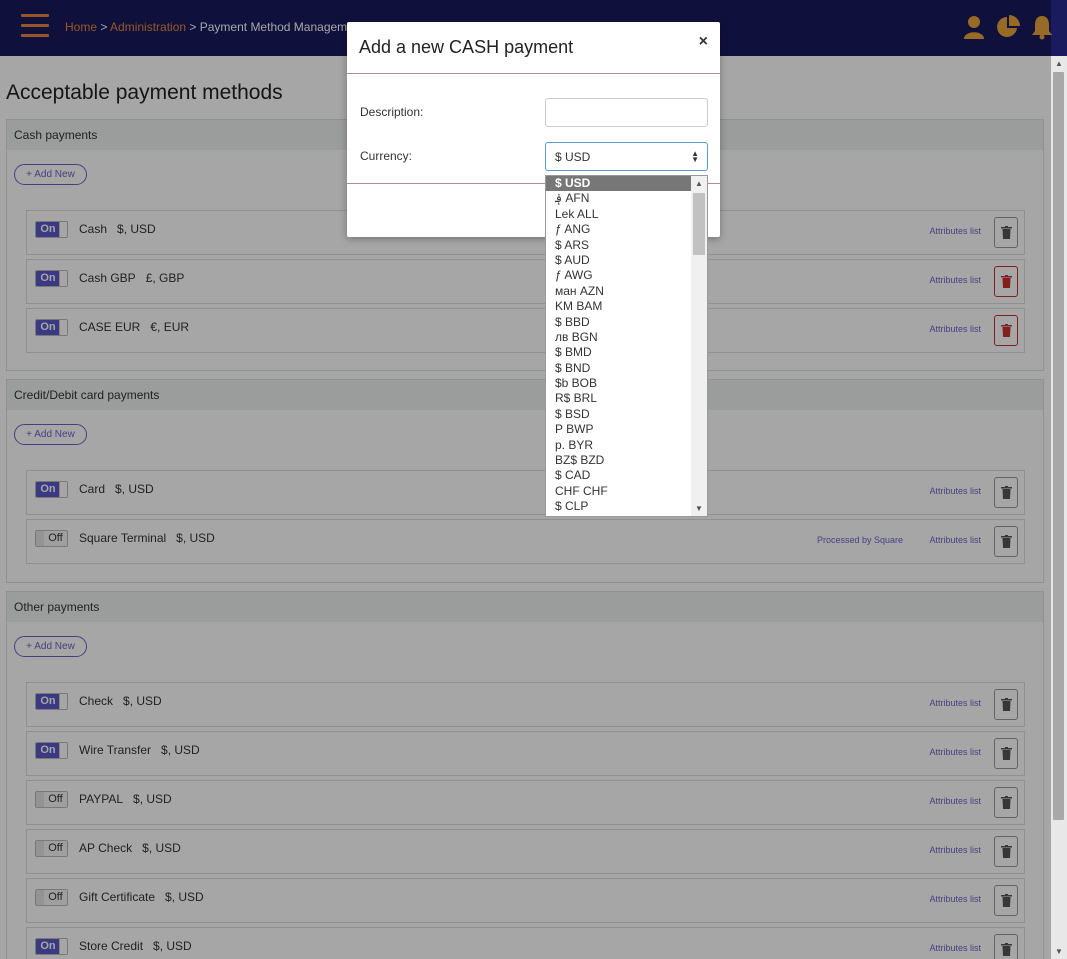 The image size is (1067, 959). What do you see at coordinates (695, 156) in the screenshot?
I see `select-arrows-icon: ▲ ▼` at bounding box center [695, 156].